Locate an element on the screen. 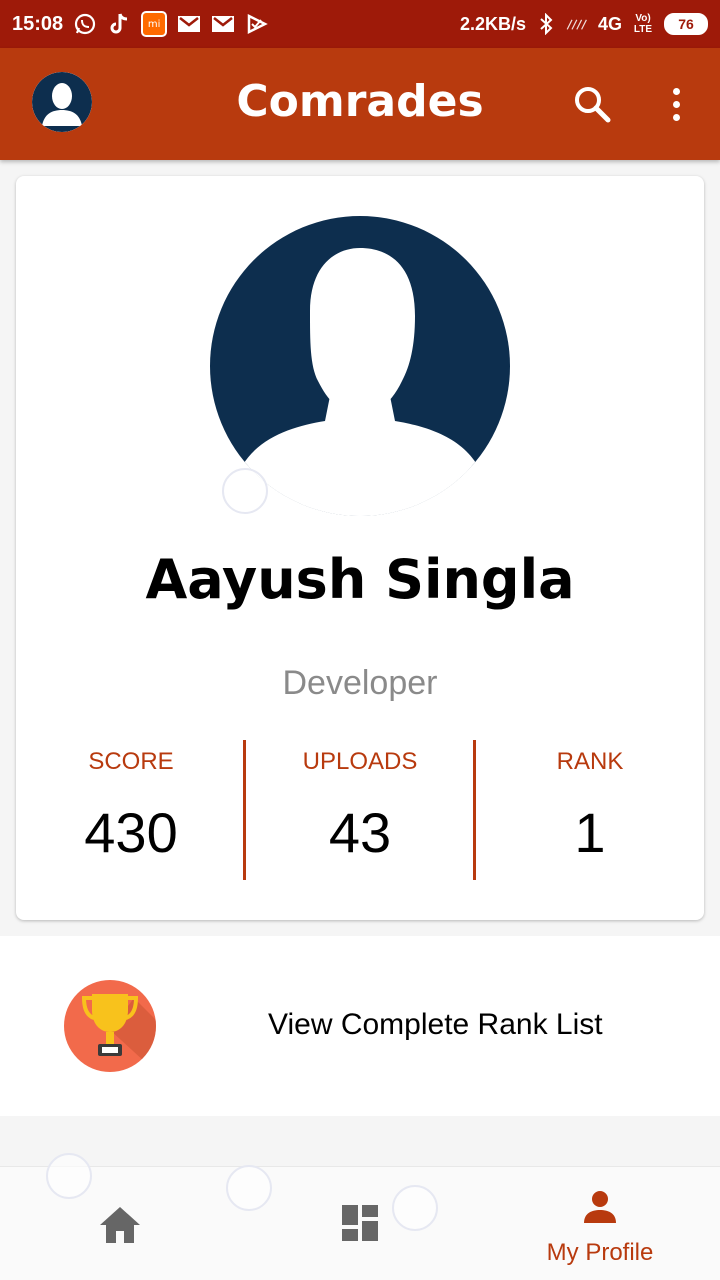  stat-value: 1 is located at coordinates (590, 832).